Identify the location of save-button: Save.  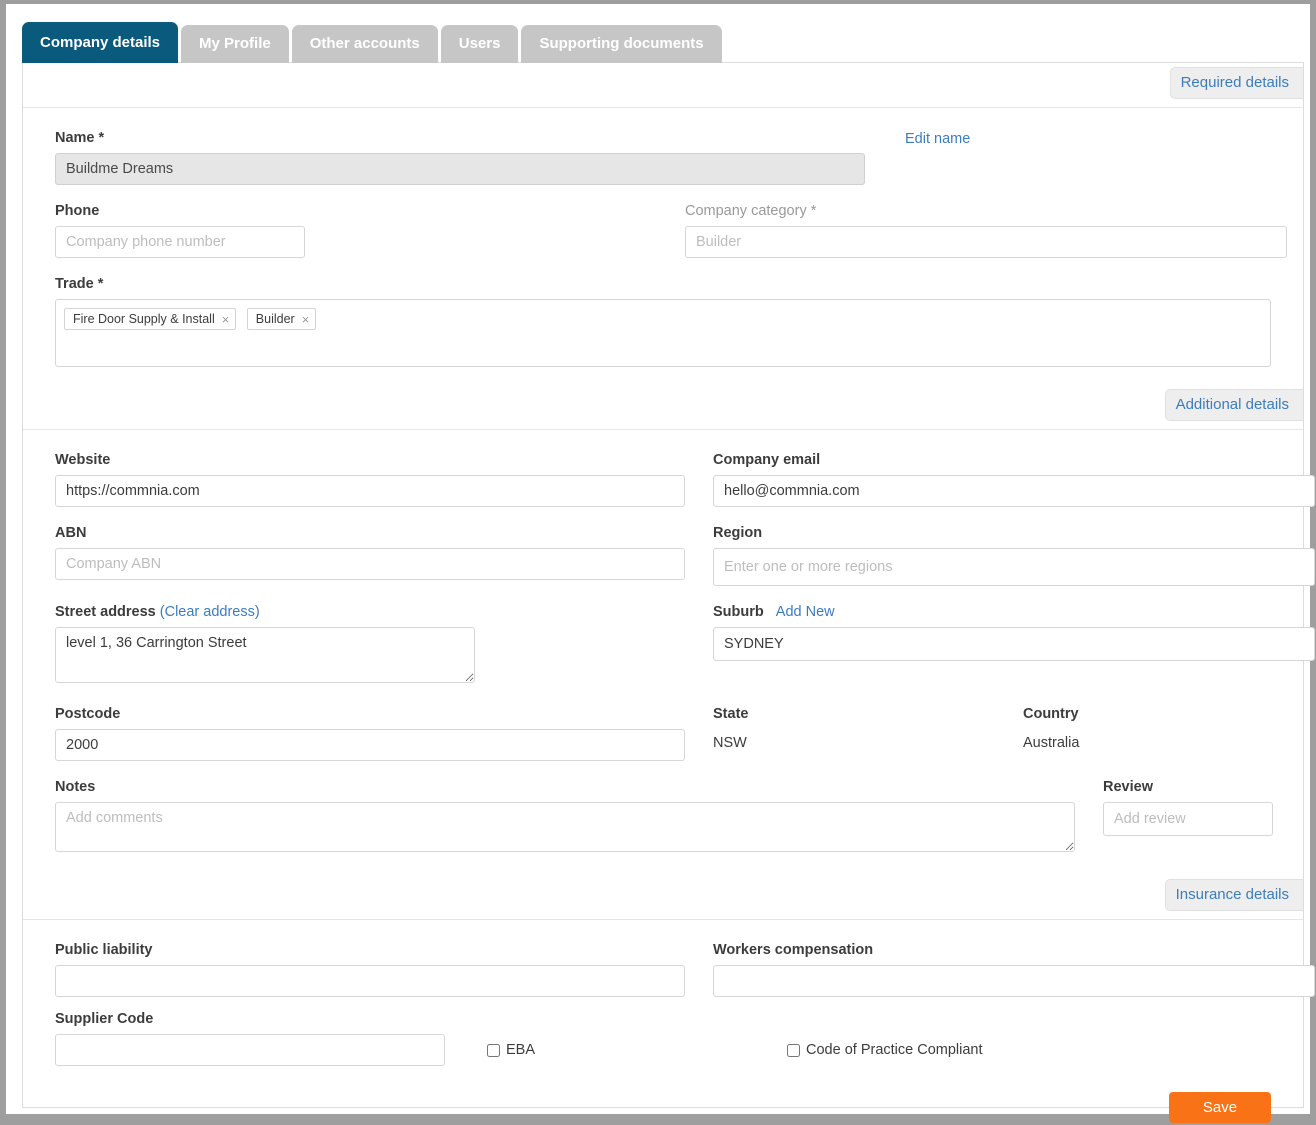
(1220, 1107).